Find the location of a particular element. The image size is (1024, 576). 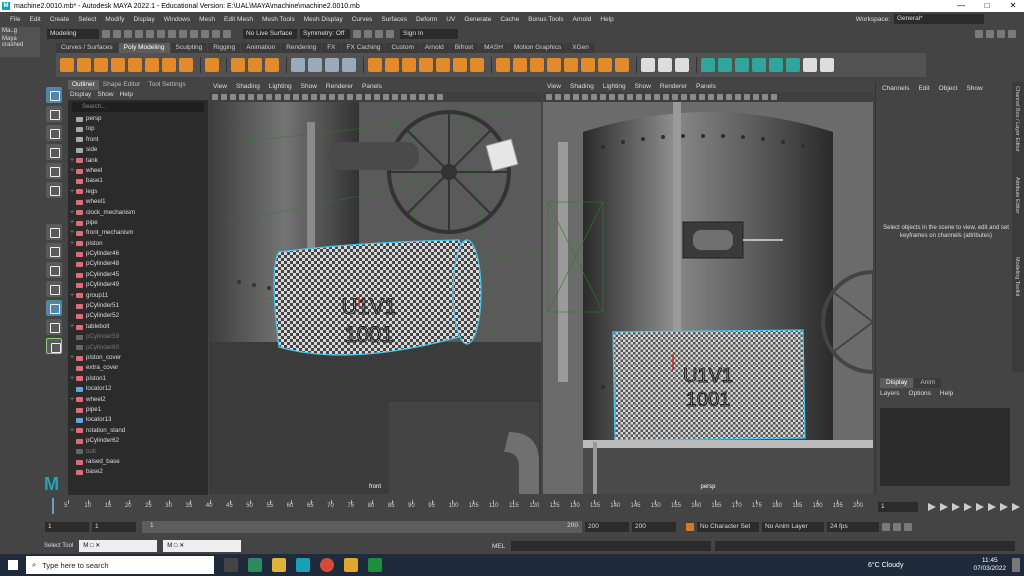

menu-edit-mesh: Edit Mesh is located at coordinates (238, 19).